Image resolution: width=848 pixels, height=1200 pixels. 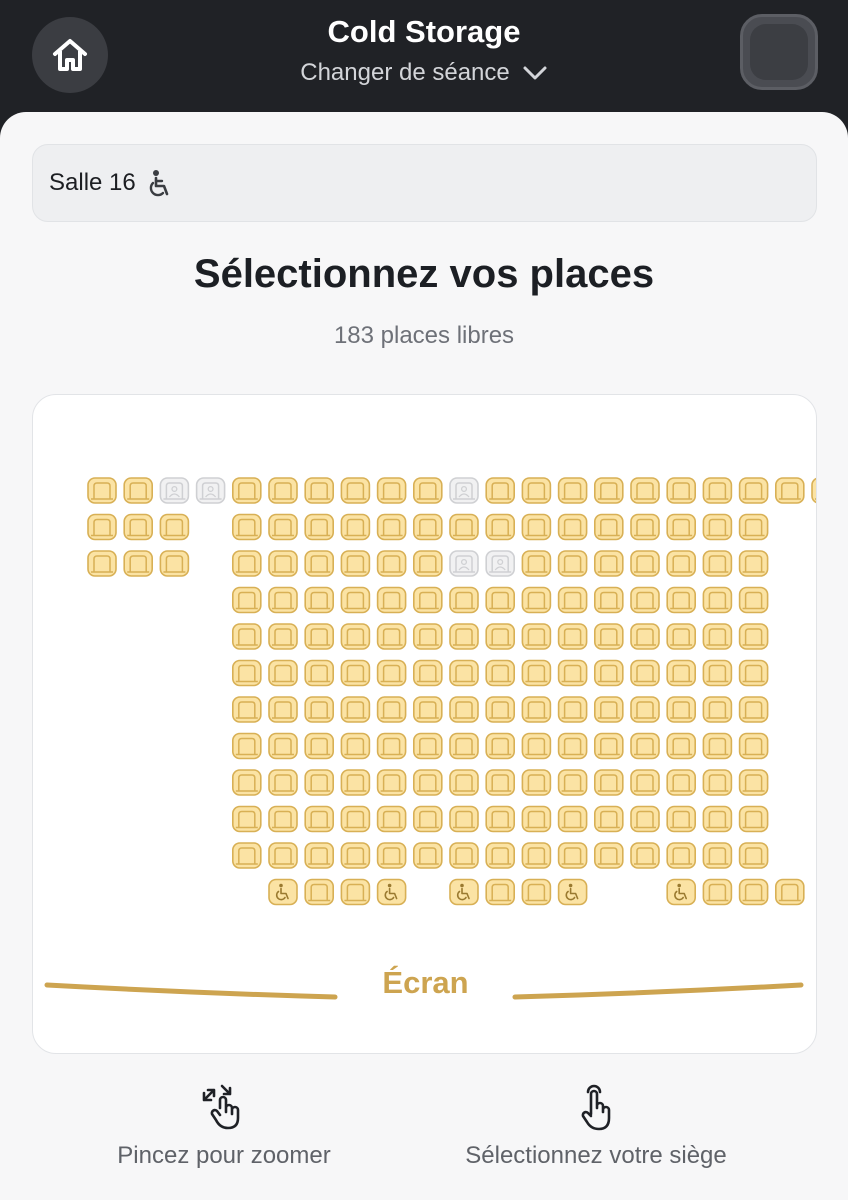 What do you see at coordinates (424, 73) in the screenshot?
I see `change-session-button: Changer de séance` at bounding box center [424, 73].